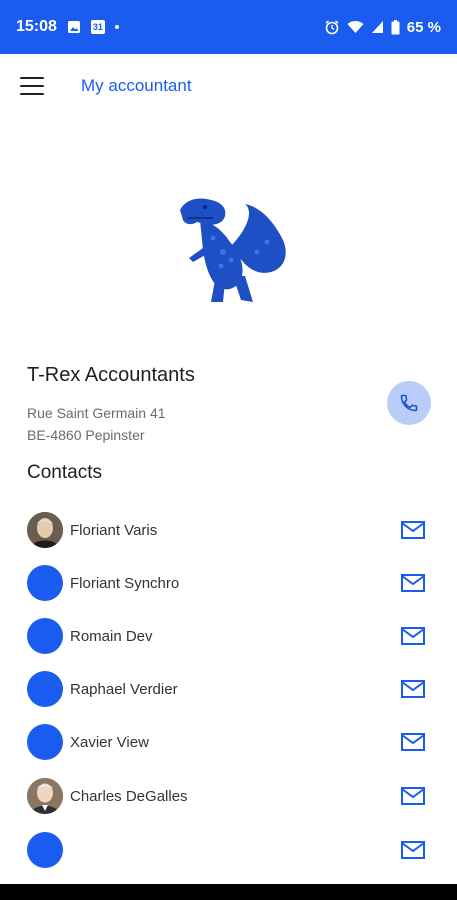 The height and width of the screenshot is (900, 457). What do you see at coordinates (136, 85) in the screenshot?
I see `page-title: My accountant` at bounding box center [136, 85].